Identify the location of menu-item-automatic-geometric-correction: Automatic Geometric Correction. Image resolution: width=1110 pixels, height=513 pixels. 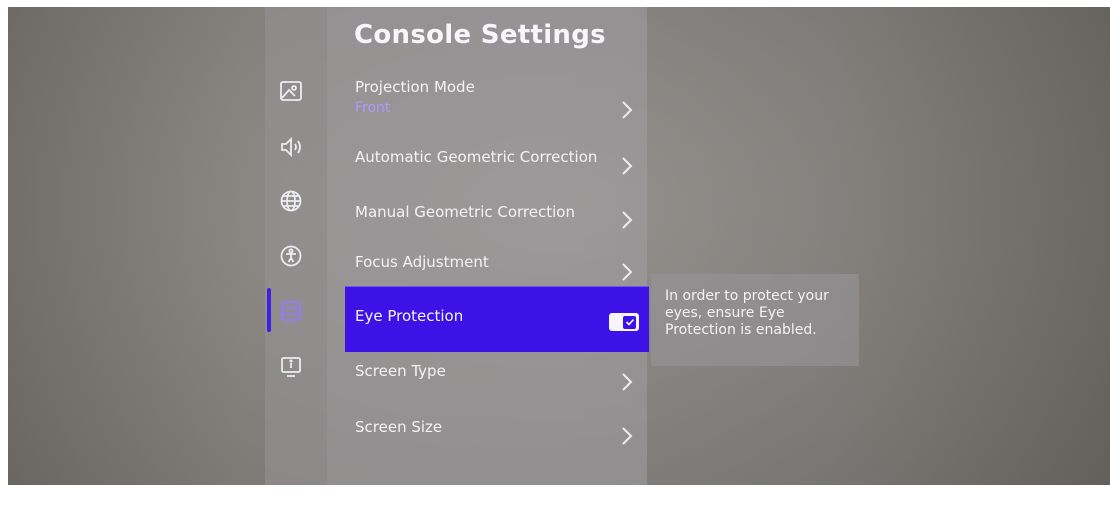
(497, 162).